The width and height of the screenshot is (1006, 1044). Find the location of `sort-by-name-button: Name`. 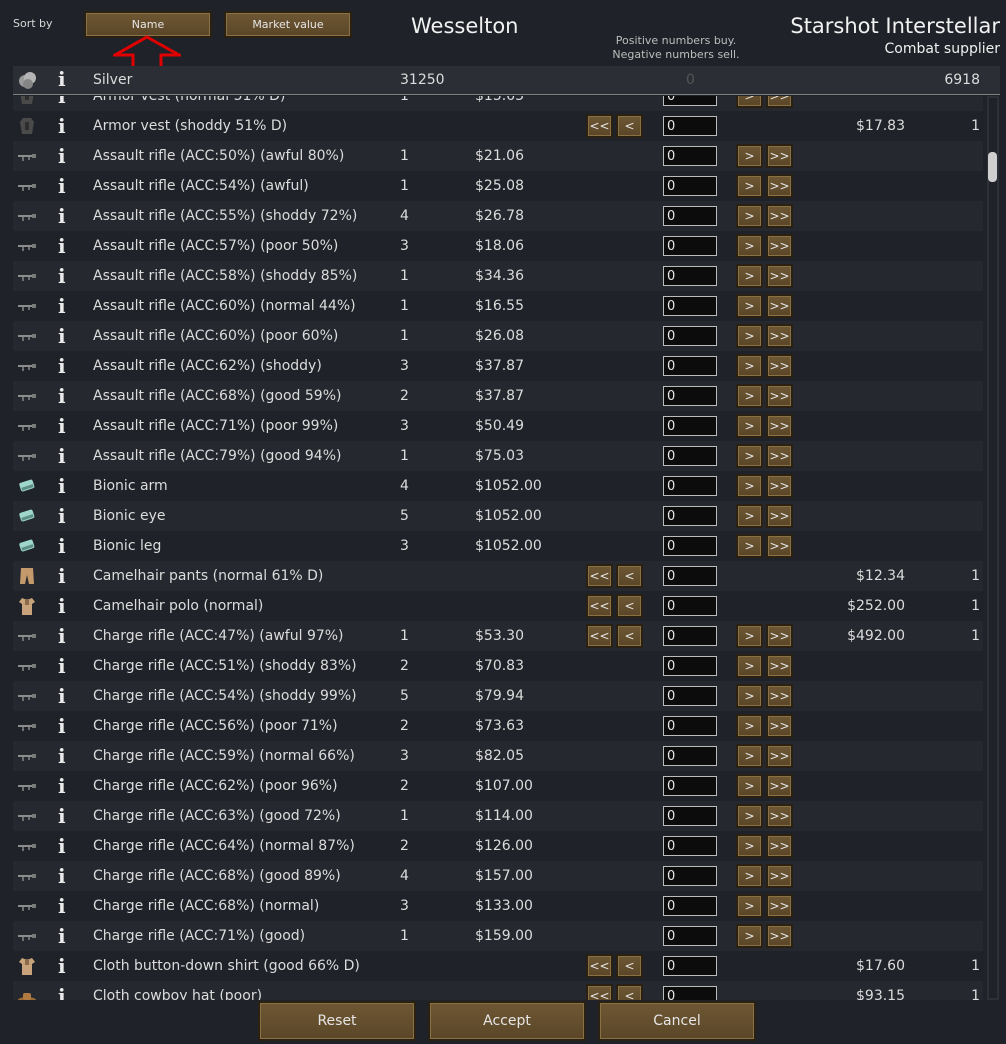

sort-by-name-button: Name is located at coordinates (148, 24).